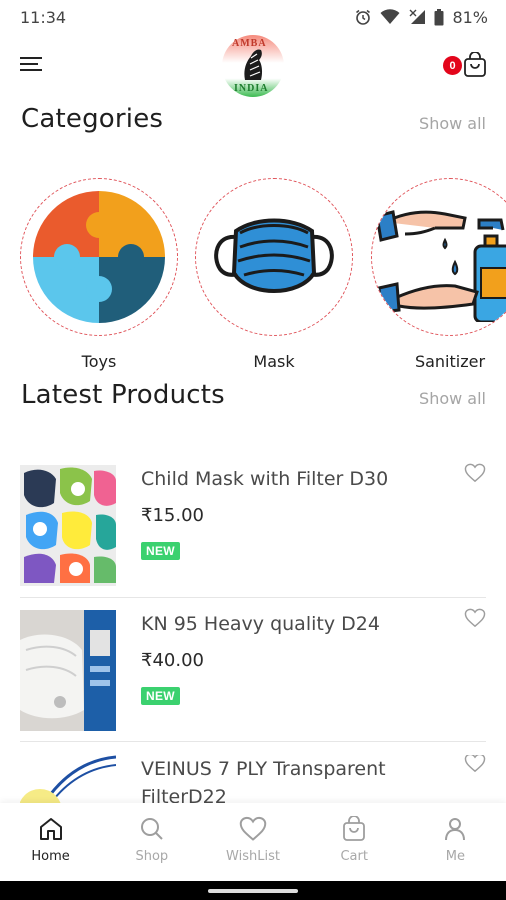 The image size is (506, 900). I want to click on system-navigation-bar, so click(253, 890).